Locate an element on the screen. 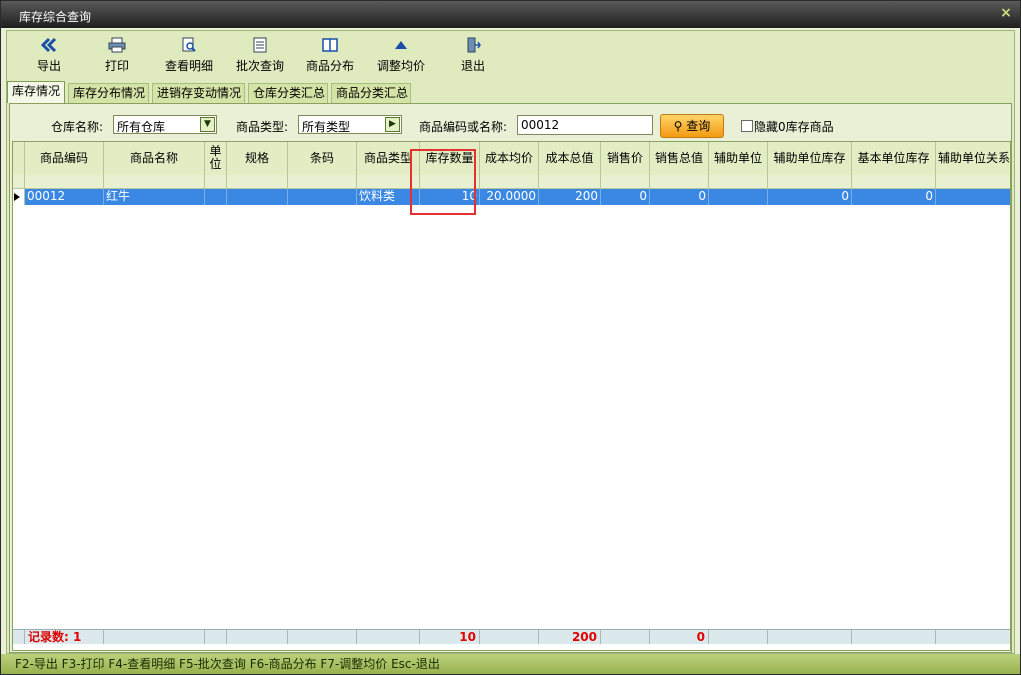 The height and width of the screenshot is (675, 1021). column-header: 销售总值 is located at coordinates (679, 158).